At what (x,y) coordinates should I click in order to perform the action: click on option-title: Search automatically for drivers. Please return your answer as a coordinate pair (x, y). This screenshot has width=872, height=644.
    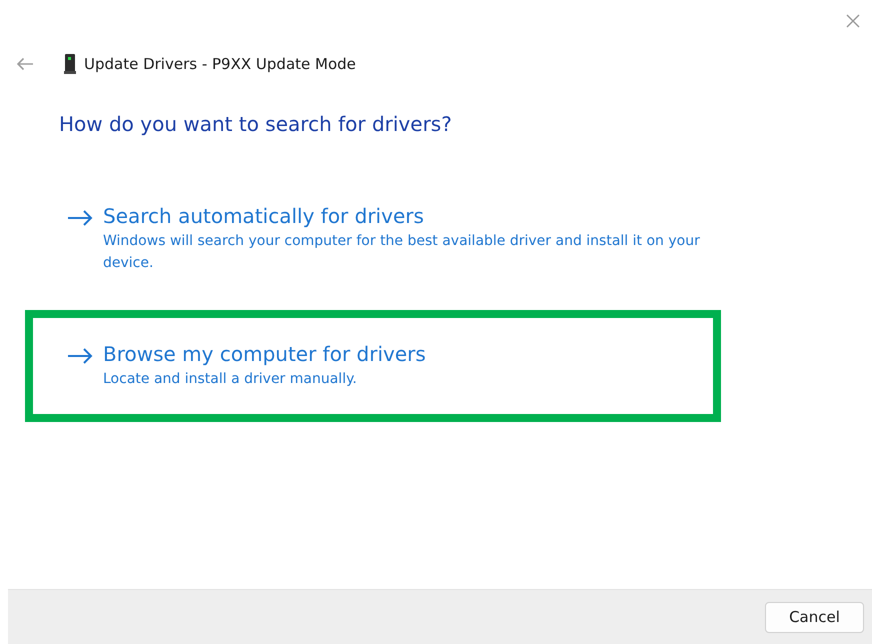
    Looking at the image, I should click on (264, 216).